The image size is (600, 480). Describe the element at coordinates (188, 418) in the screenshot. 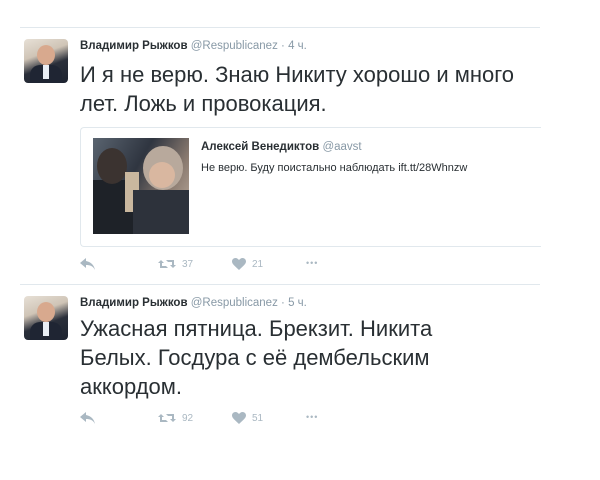

I see `retweet-count: 92` at that location.